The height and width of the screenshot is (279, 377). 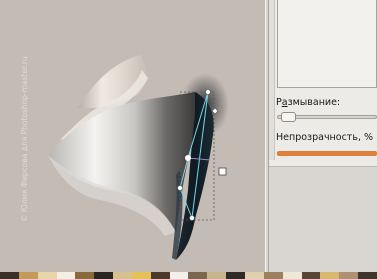 I want to click on blur-slider, so click(x=327, y=117).